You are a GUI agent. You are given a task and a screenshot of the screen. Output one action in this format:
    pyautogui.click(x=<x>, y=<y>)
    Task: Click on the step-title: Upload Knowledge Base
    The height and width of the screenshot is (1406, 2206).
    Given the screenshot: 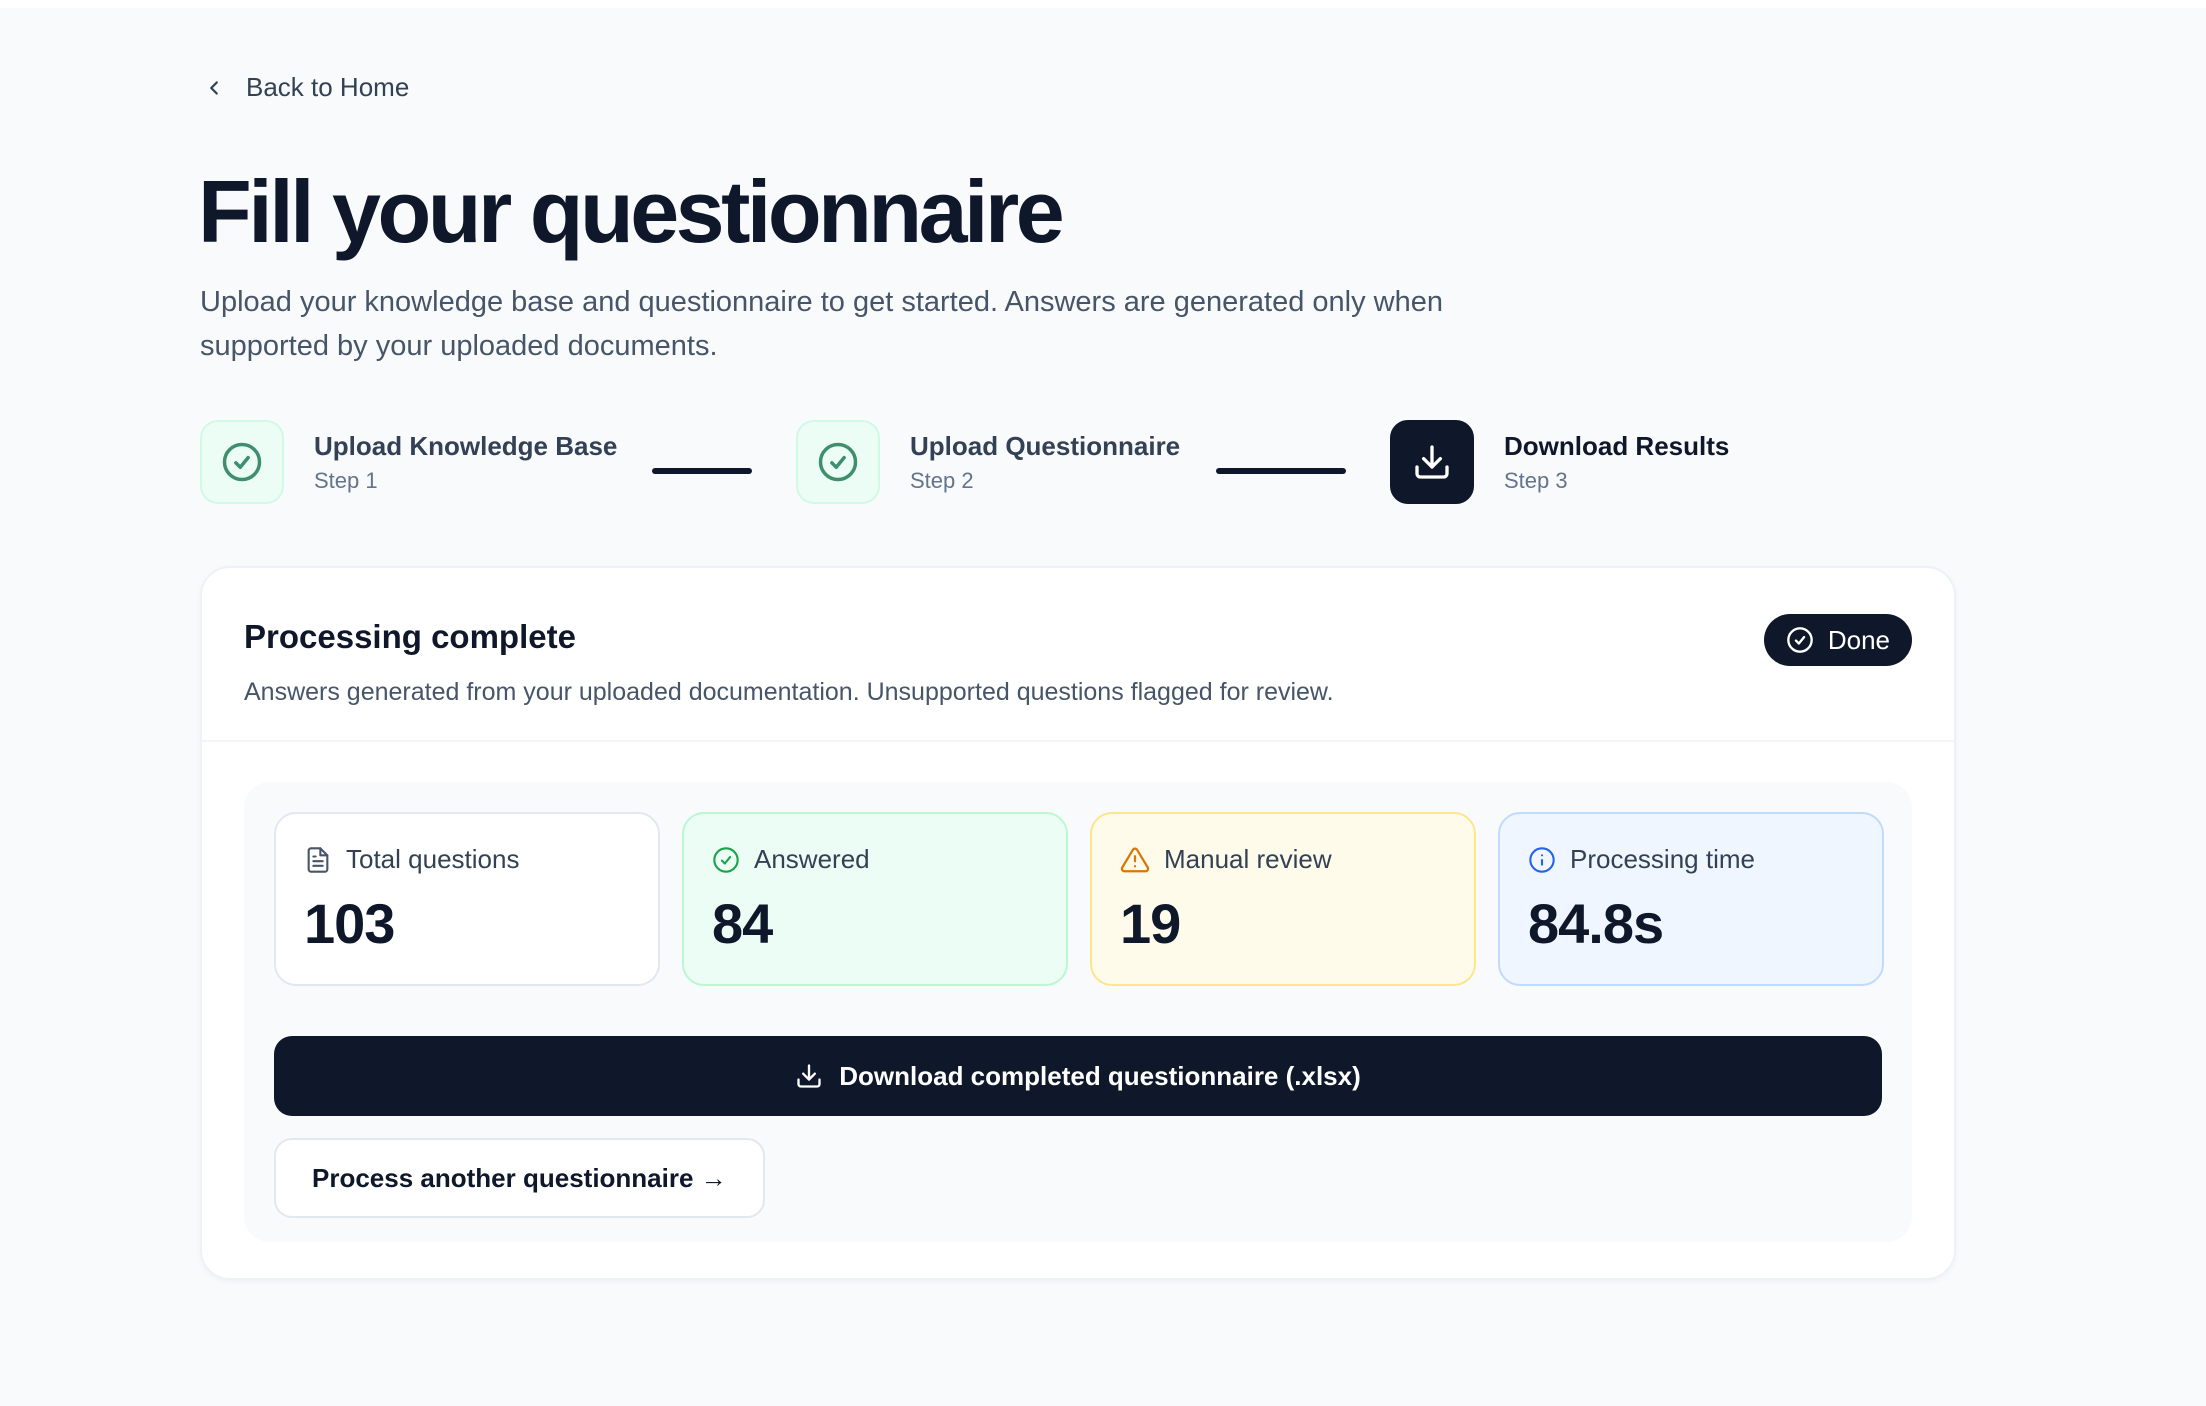 What is the action you would take?
    pyautogui.click(x=466, y=445)
    